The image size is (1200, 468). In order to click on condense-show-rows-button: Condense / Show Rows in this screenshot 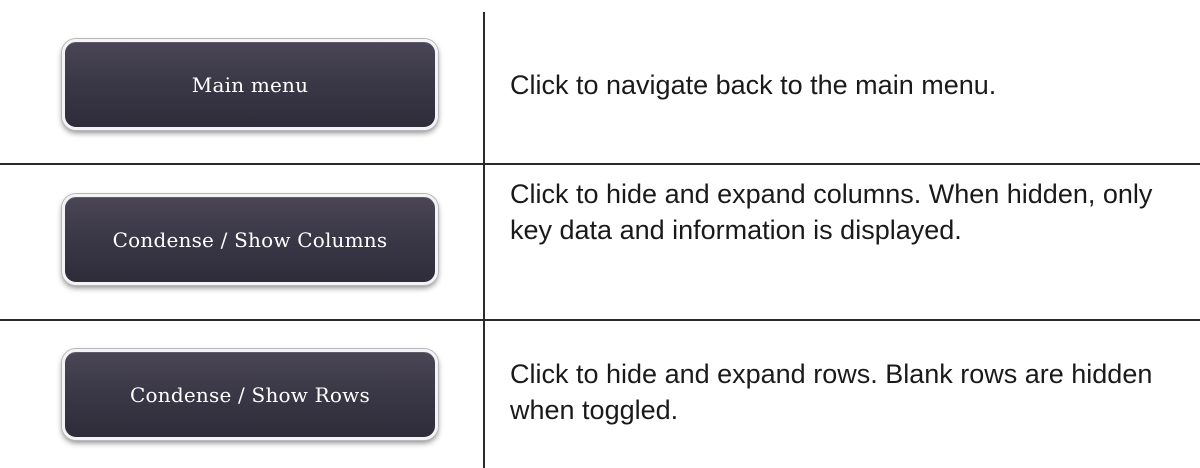, I will do `click(250, 394)`.